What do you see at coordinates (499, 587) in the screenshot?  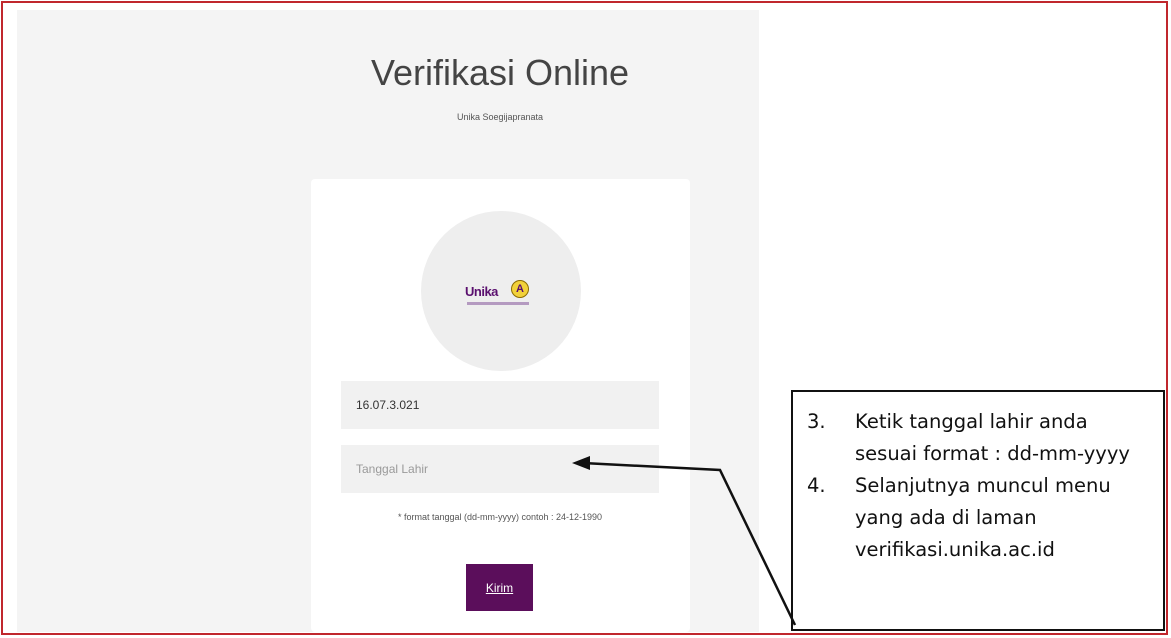 I see `submit-button: Kirim` at bounding box center [499, 587].